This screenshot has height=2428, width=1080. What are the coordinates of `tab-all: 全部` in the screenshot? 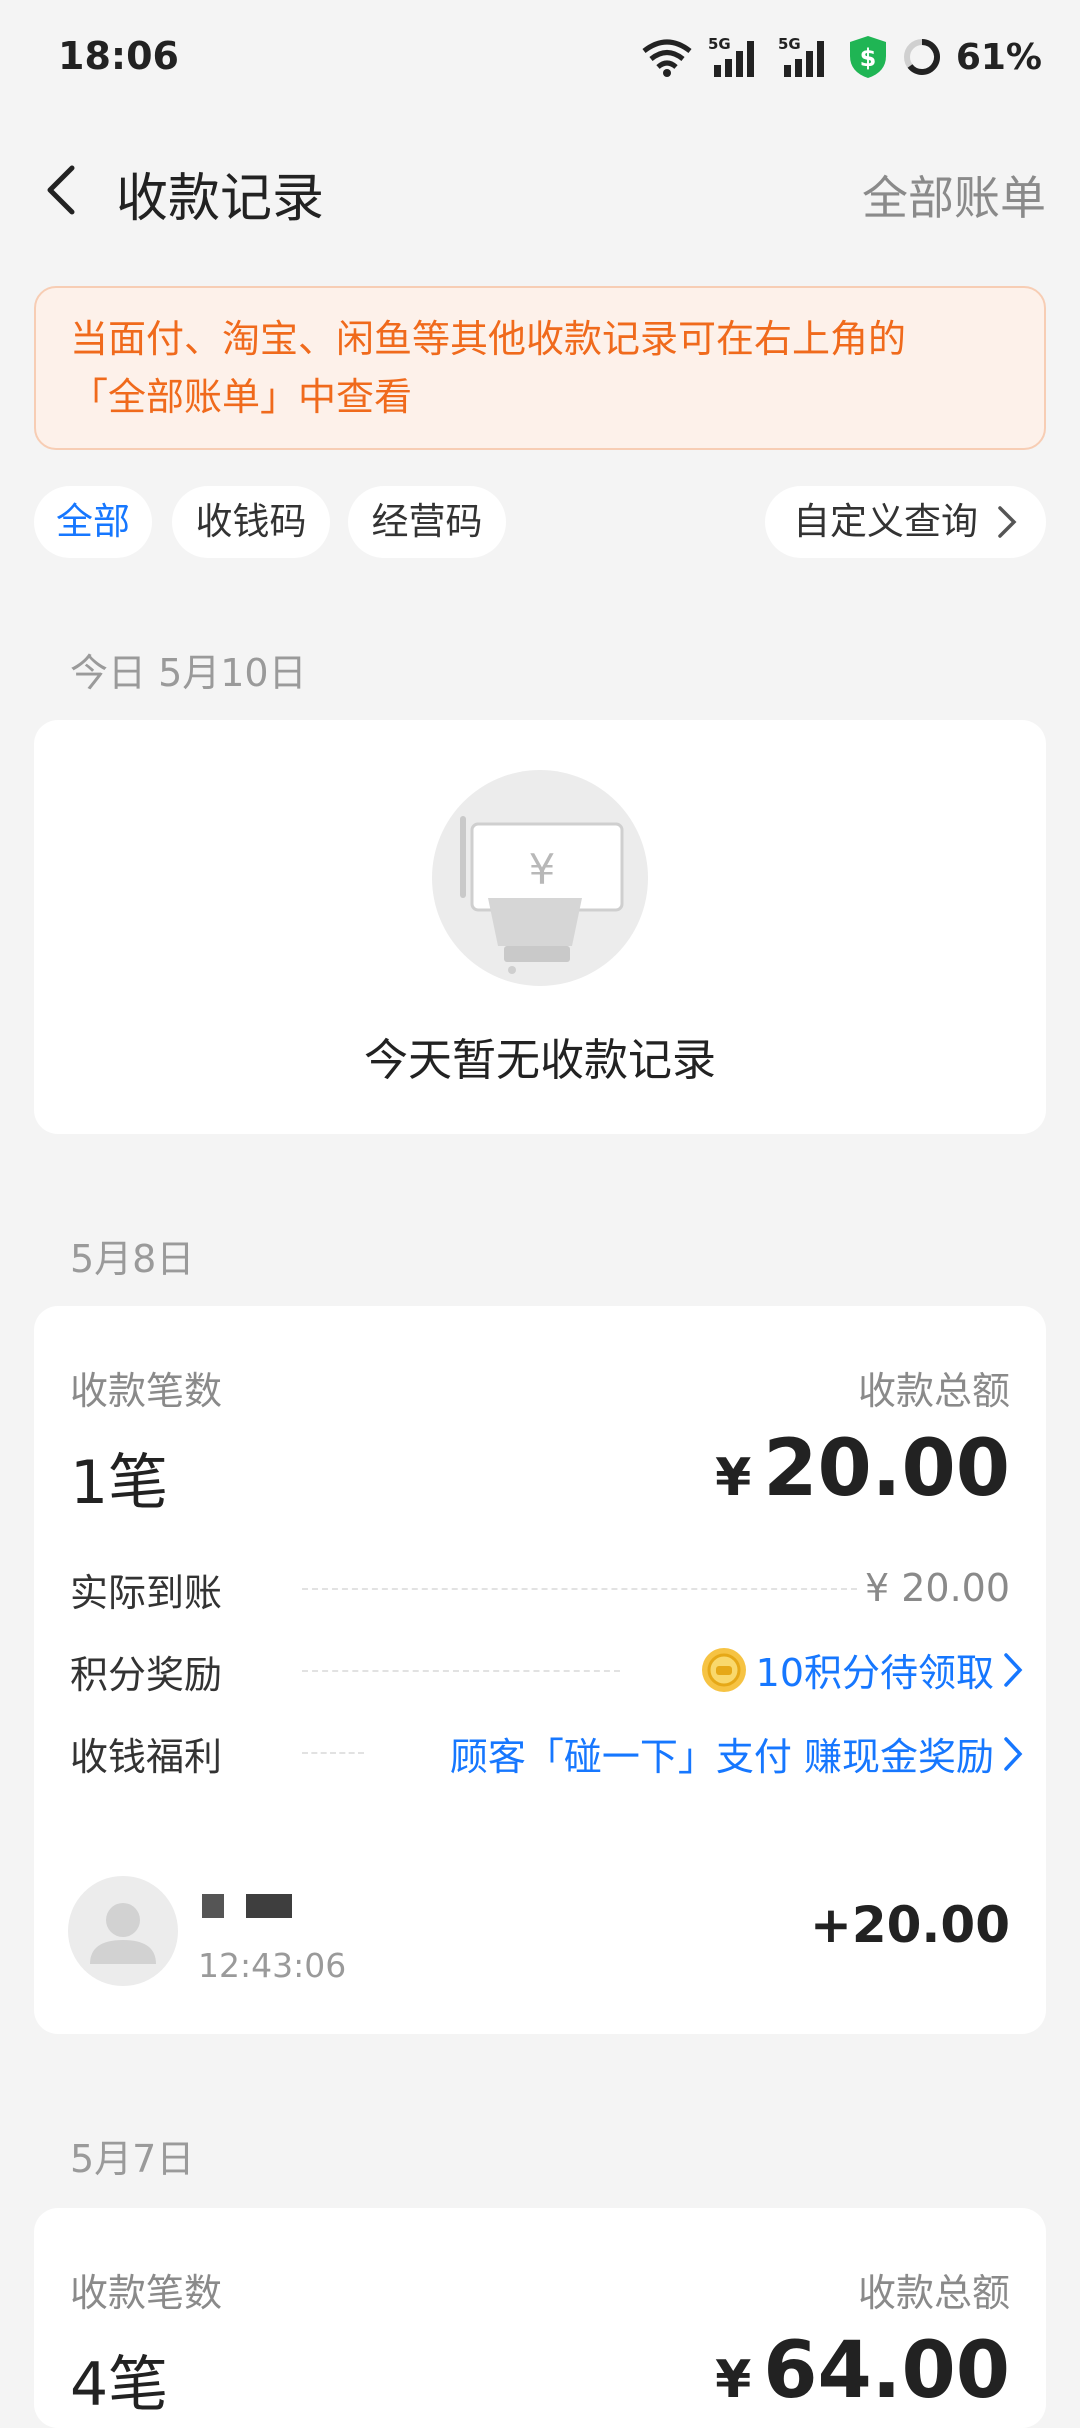 It's located at (93, 522).